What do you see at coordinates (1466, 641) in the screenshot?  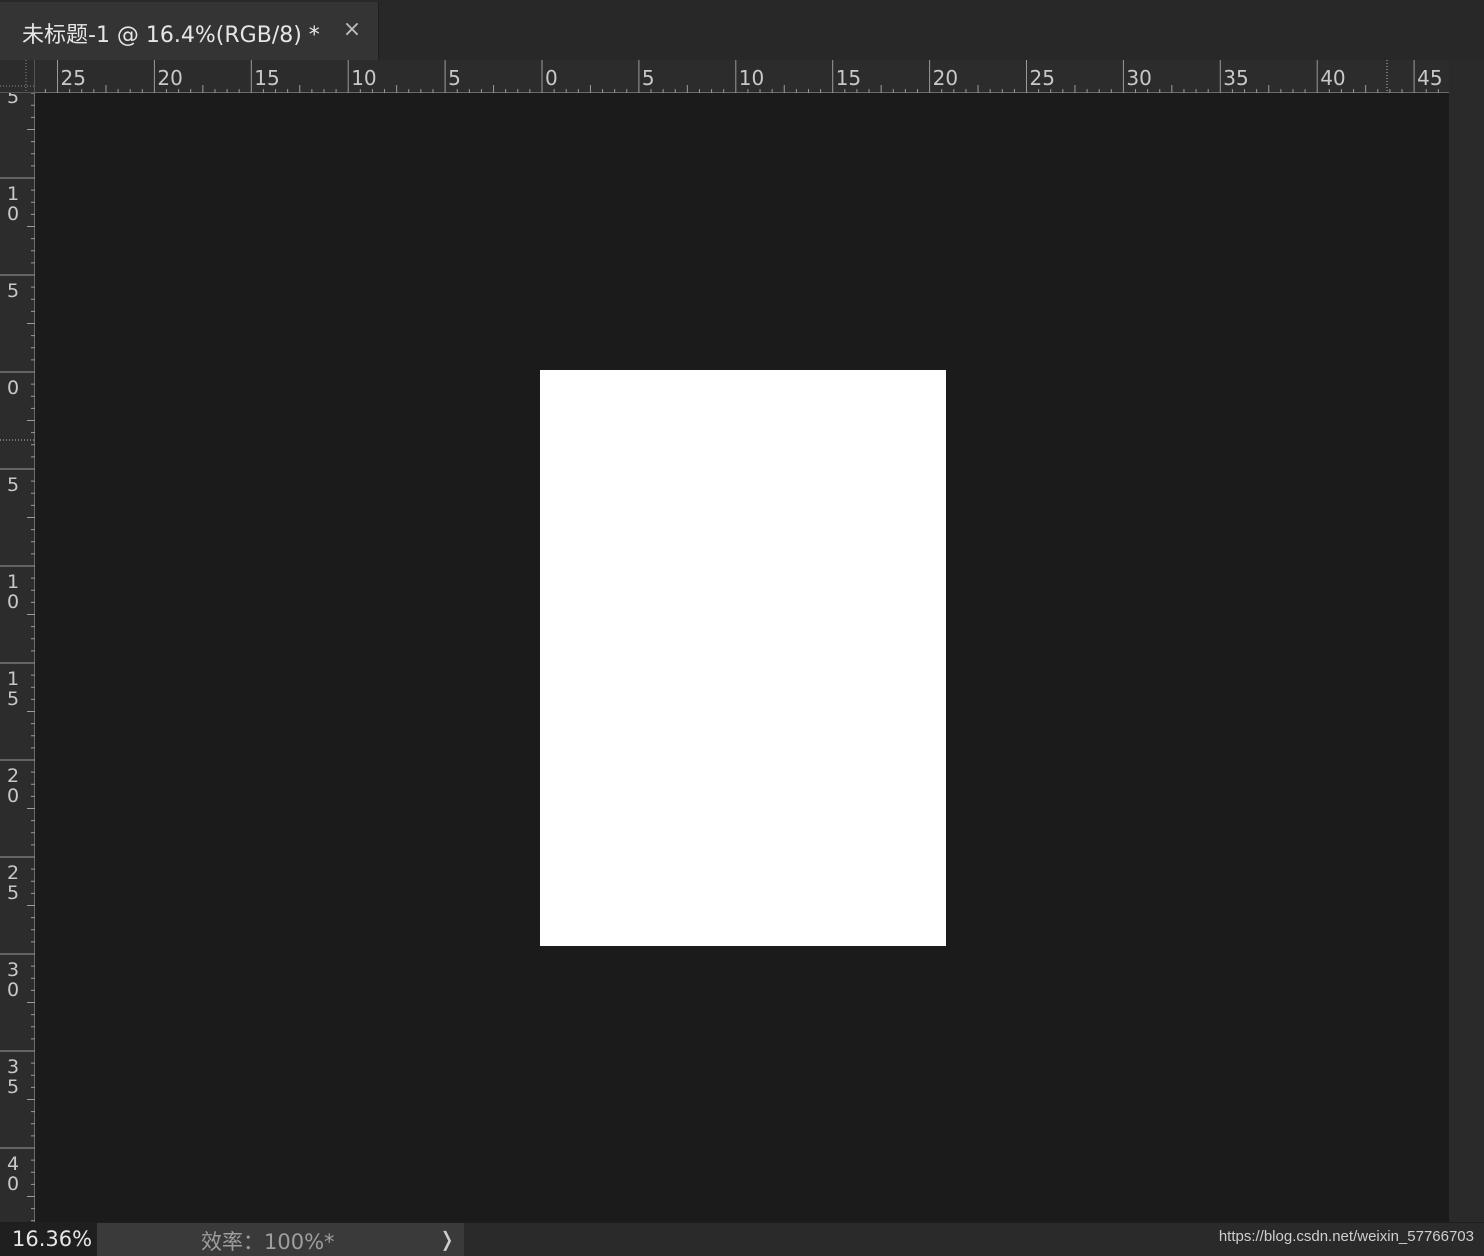 I see `right-panel-edge` at bounding box center [1466, 641].